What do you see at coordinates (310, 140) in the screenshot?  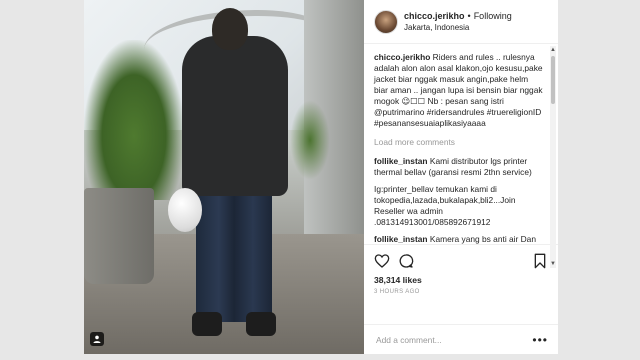 I see `photo-plant-small` at bounding box center [310, 140].